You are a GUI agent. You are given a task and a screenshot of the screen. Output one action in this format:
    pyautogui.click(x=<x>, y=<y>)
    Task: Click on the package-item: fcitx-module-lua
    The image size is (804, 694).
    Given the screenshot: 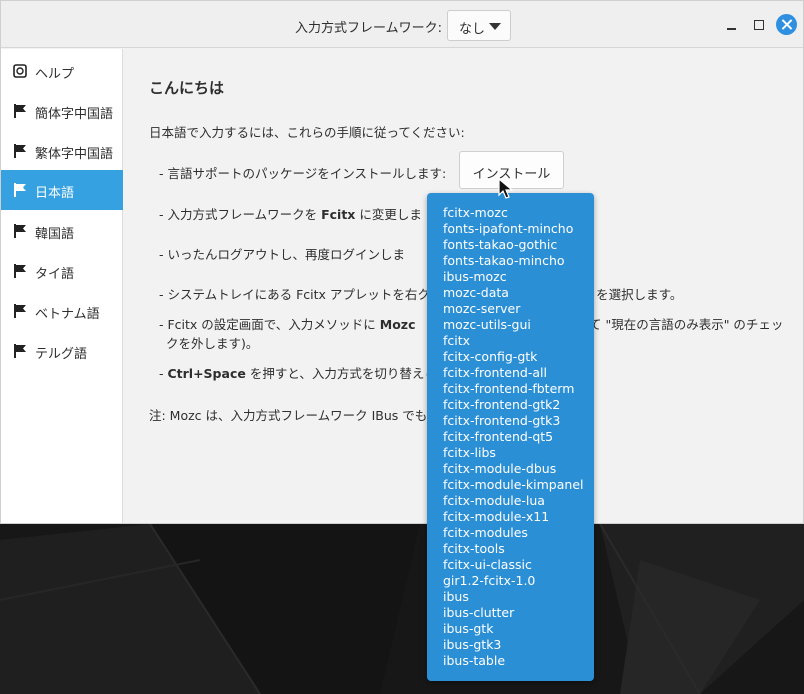 What is the action you would take?
    pyautogui.click(x=494, y=500)
    